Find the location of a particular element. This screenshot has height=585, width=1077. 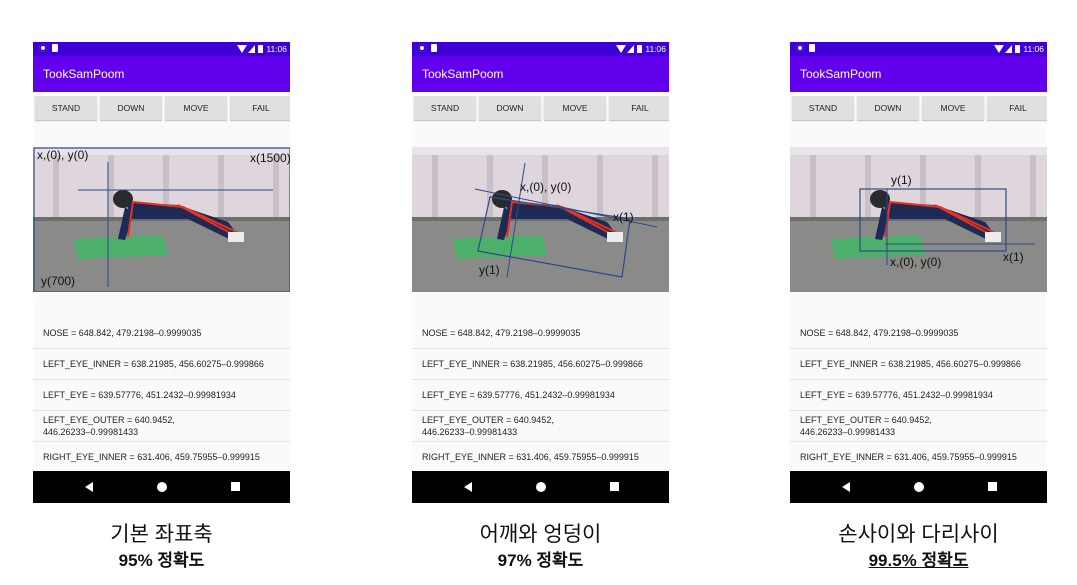

x-max-label: x(1500) is located at coordinates (270, 158).